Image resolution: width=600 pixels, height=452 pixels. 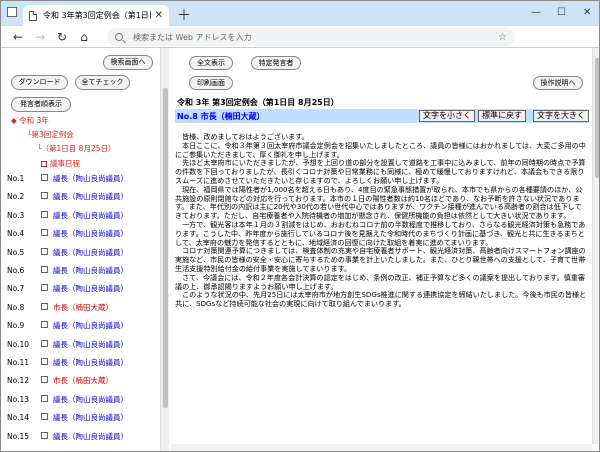 I want to click on speech-row: No.8 市長（楠田大蔵）, so click(x=81, y=309).